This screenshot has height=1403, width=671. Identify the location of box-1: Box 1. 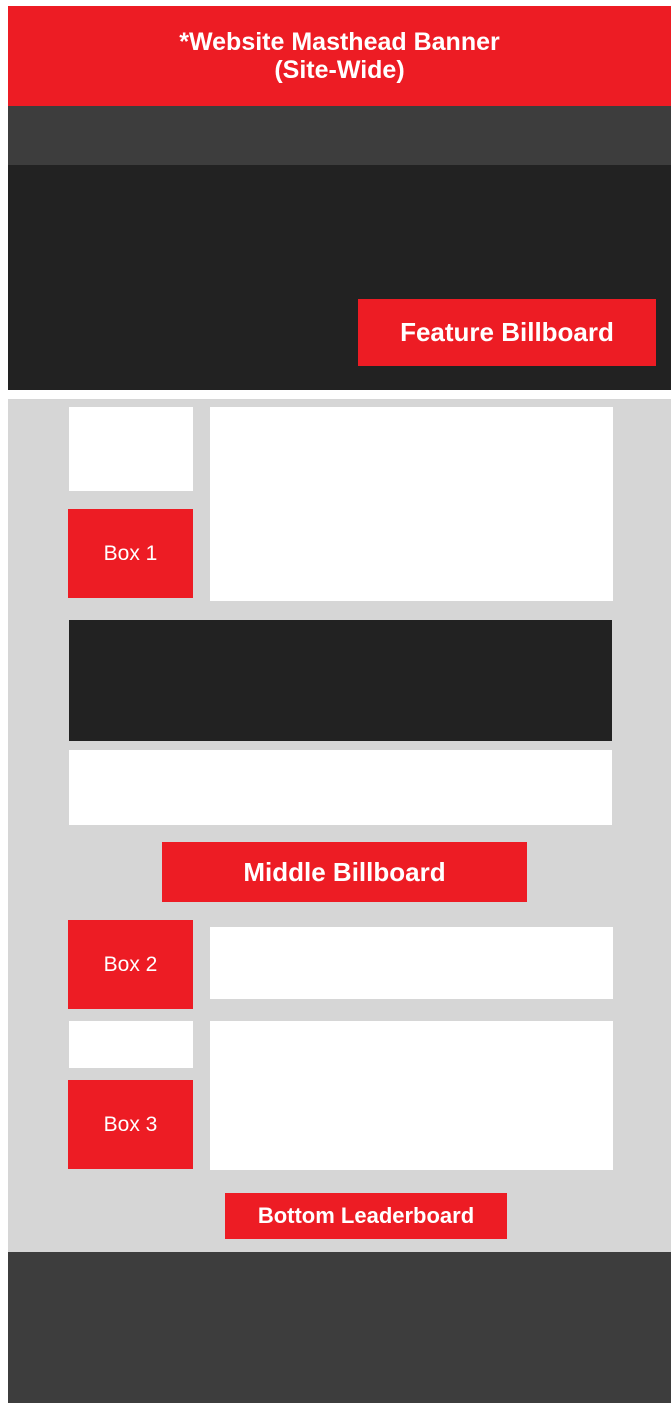
(130, 553).